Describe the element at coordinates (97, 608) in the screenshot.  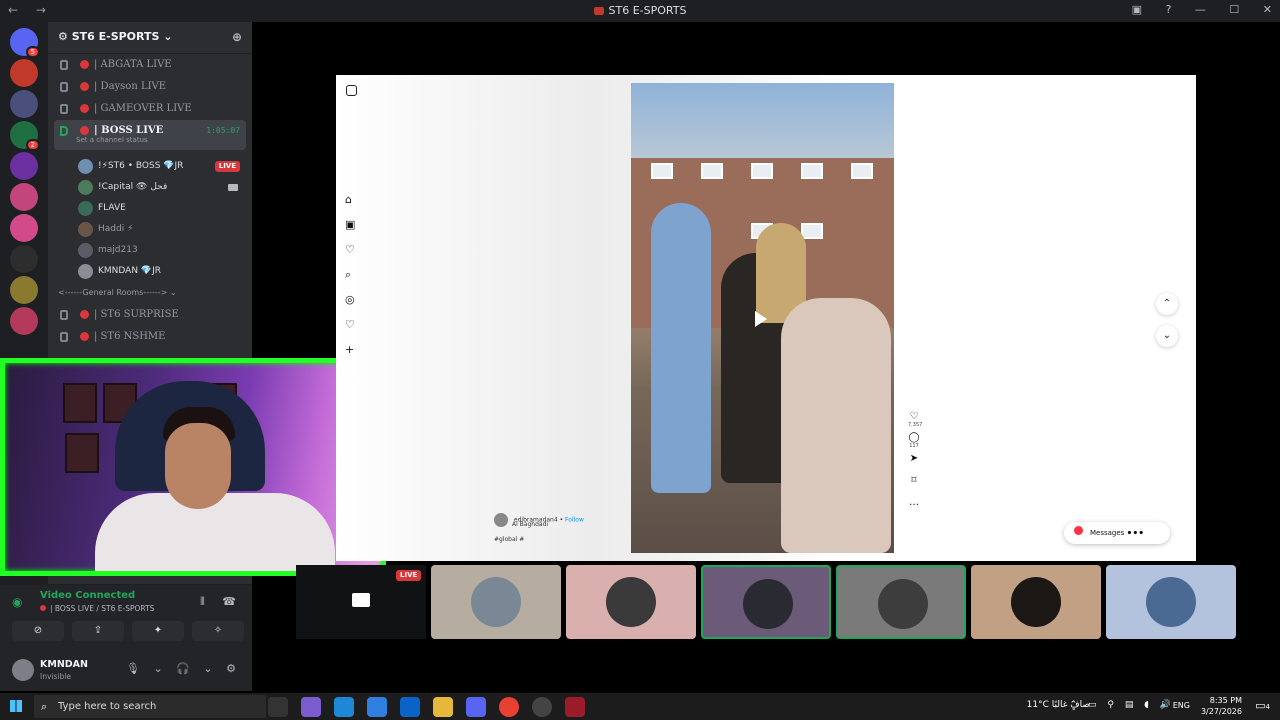
I see `voice-channel-path: | BOSS LIVE / ST6 E-SPORTS` at that location.